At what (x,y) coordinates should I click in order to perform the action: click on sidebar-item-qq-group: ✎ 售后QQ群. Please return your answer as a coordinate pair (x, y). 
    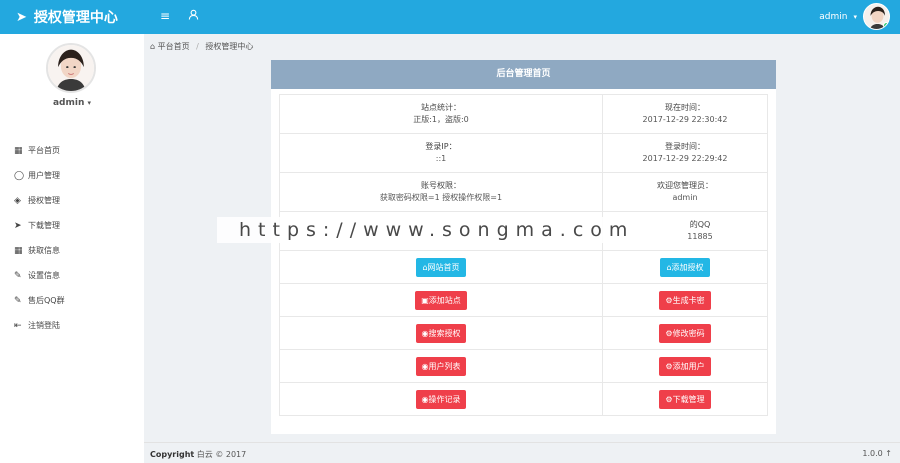
    Looking at the image, I should click on (39, 300).